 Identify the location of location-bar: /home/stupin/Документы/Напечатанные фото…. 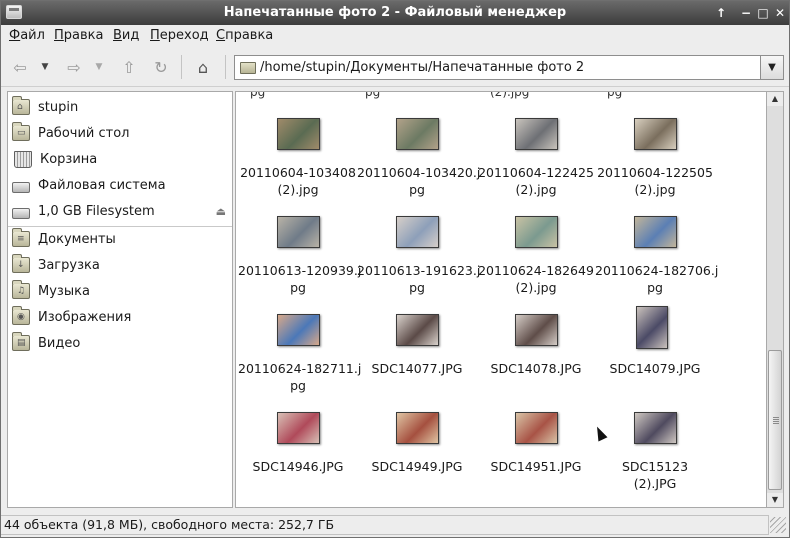
(497, 67).